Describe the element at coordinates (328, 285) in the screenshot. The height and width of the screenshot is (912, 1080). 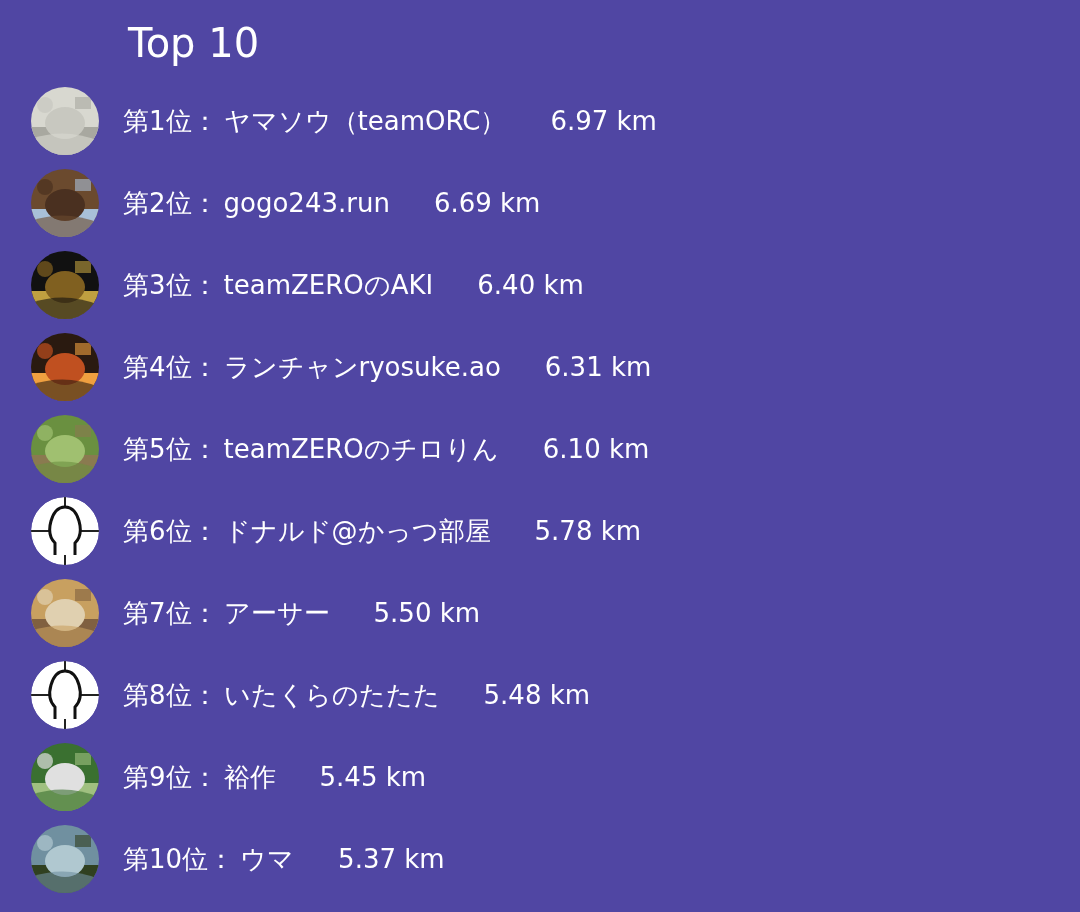
I see `user-name: teamZEROのAKI` at that location.